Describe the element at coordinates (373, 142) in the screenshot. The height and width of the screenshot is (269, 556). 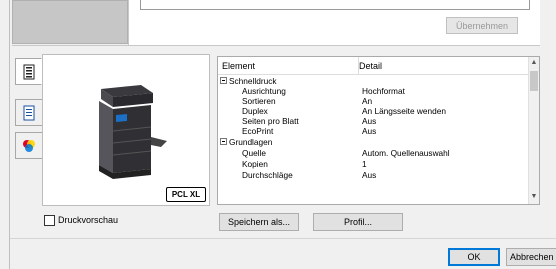
I see `group-row: Grundlagen` at that location.